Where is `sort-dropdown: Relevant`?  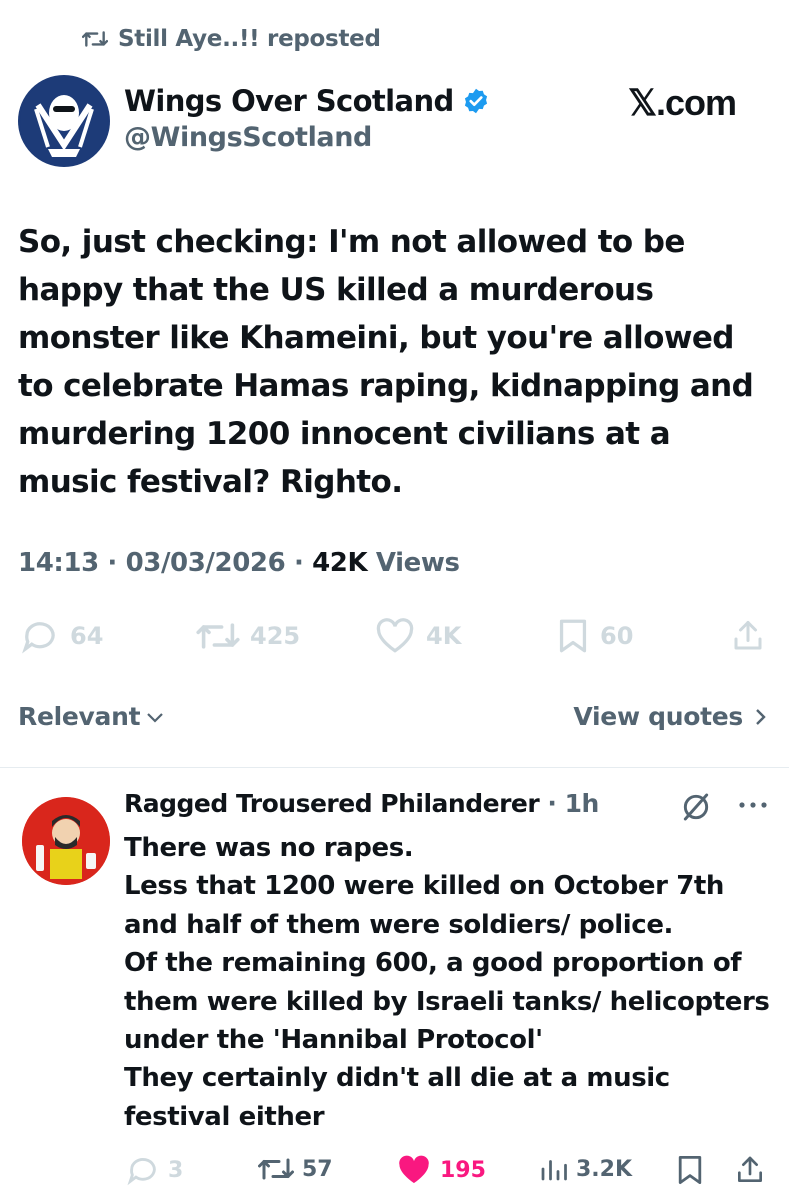
sort-dropdown: Relevant is located at coordinates (91, 716).